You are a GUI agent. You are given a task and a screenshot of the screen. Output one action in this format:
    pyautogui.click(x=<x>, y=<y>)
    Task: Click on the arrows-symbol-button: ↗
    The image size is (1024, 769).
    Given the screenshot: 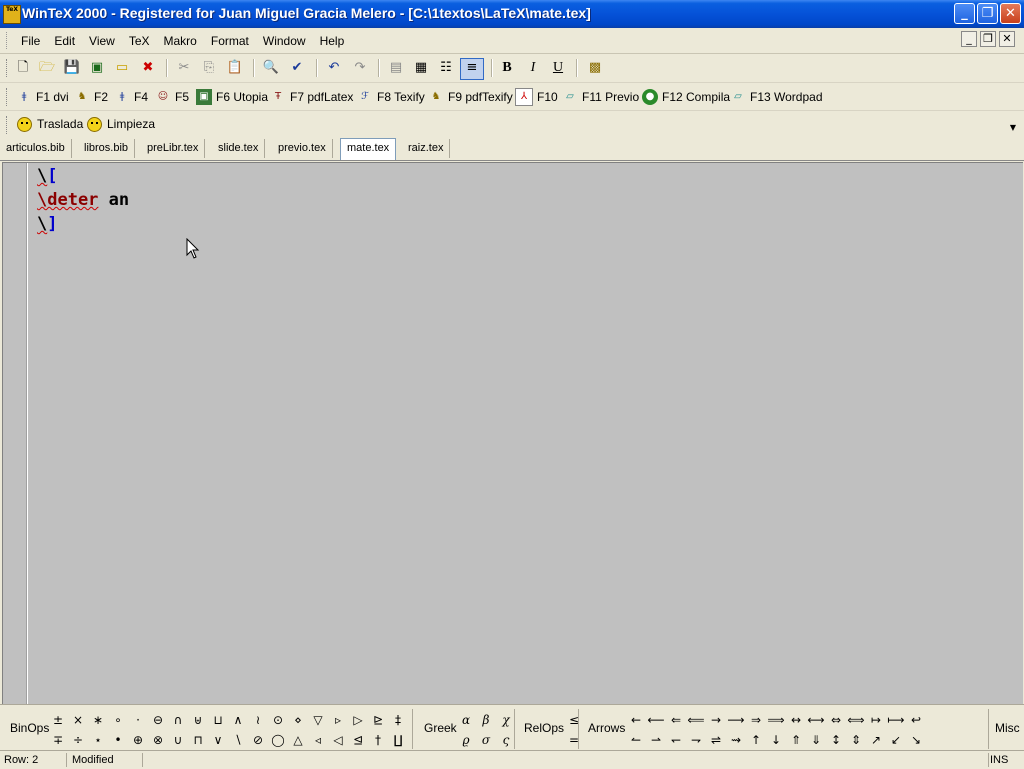 What is the action you would take?
    pyautogui.click(x=876, y=740)
    